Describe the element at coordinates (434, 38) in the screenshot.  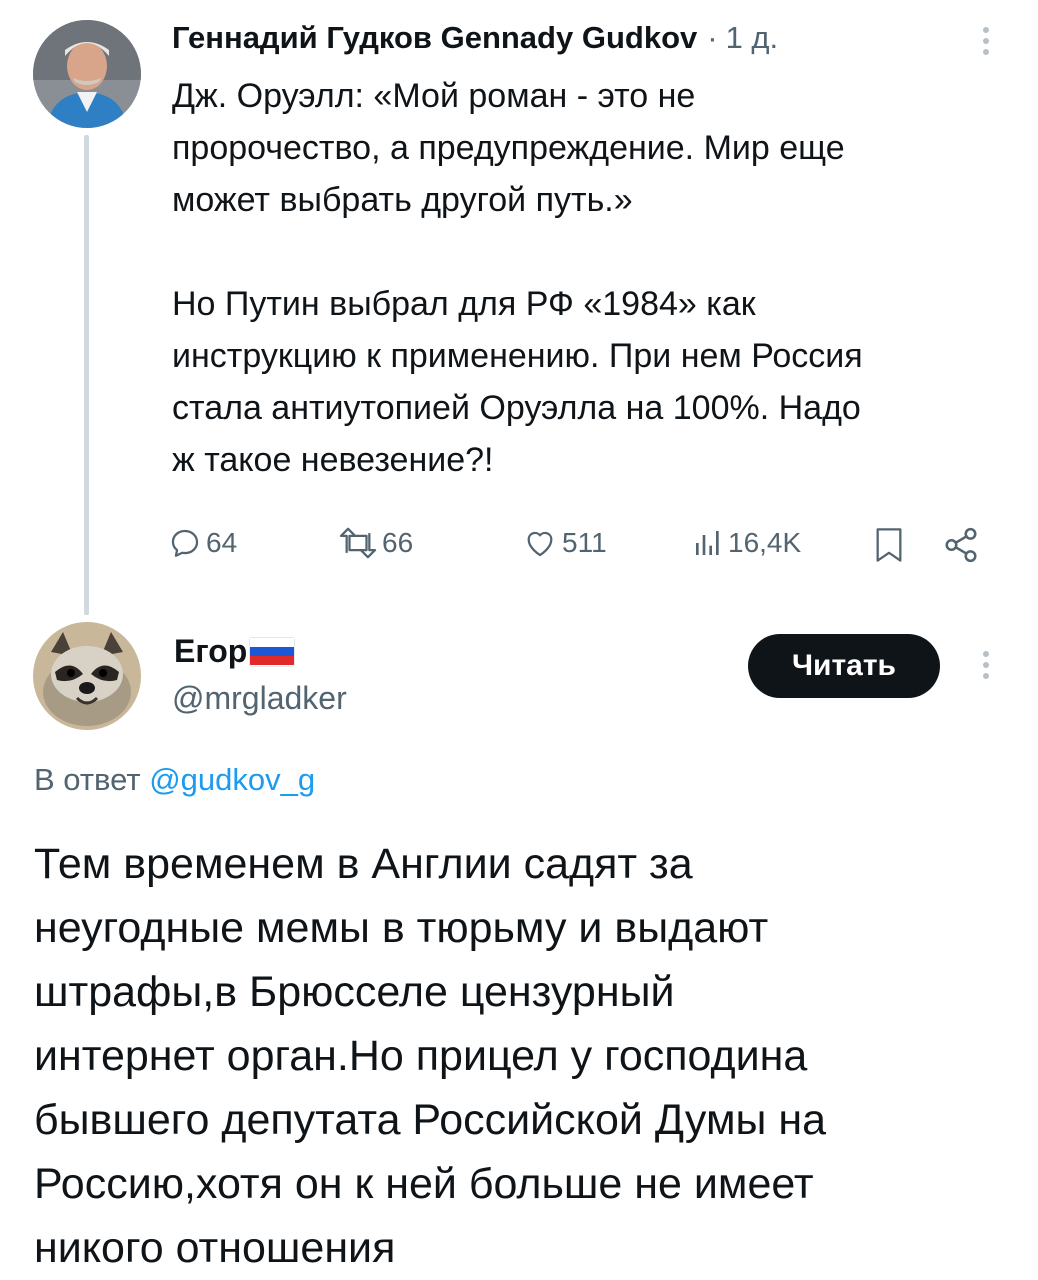
I see `author-name: Геннадий Гудков Gennady Gudkov` at that location.